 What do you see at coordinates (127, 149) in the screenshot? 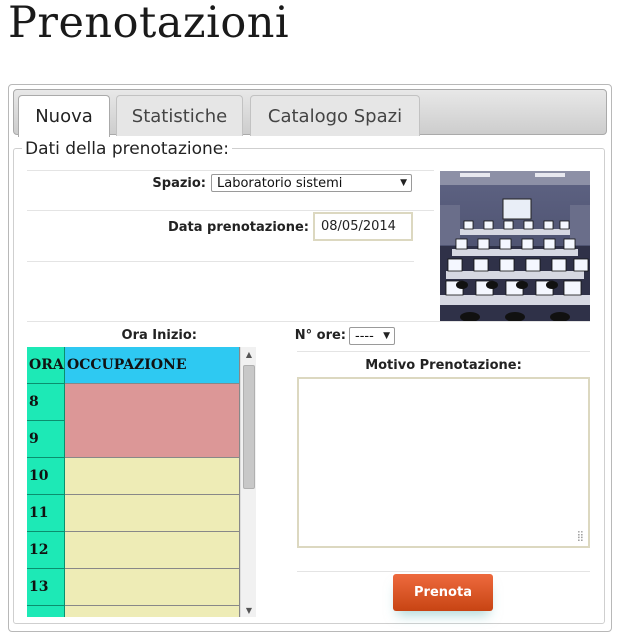
I see `fieldset-legend: Dati della prenotazione:` at bounding box center [127, 149].